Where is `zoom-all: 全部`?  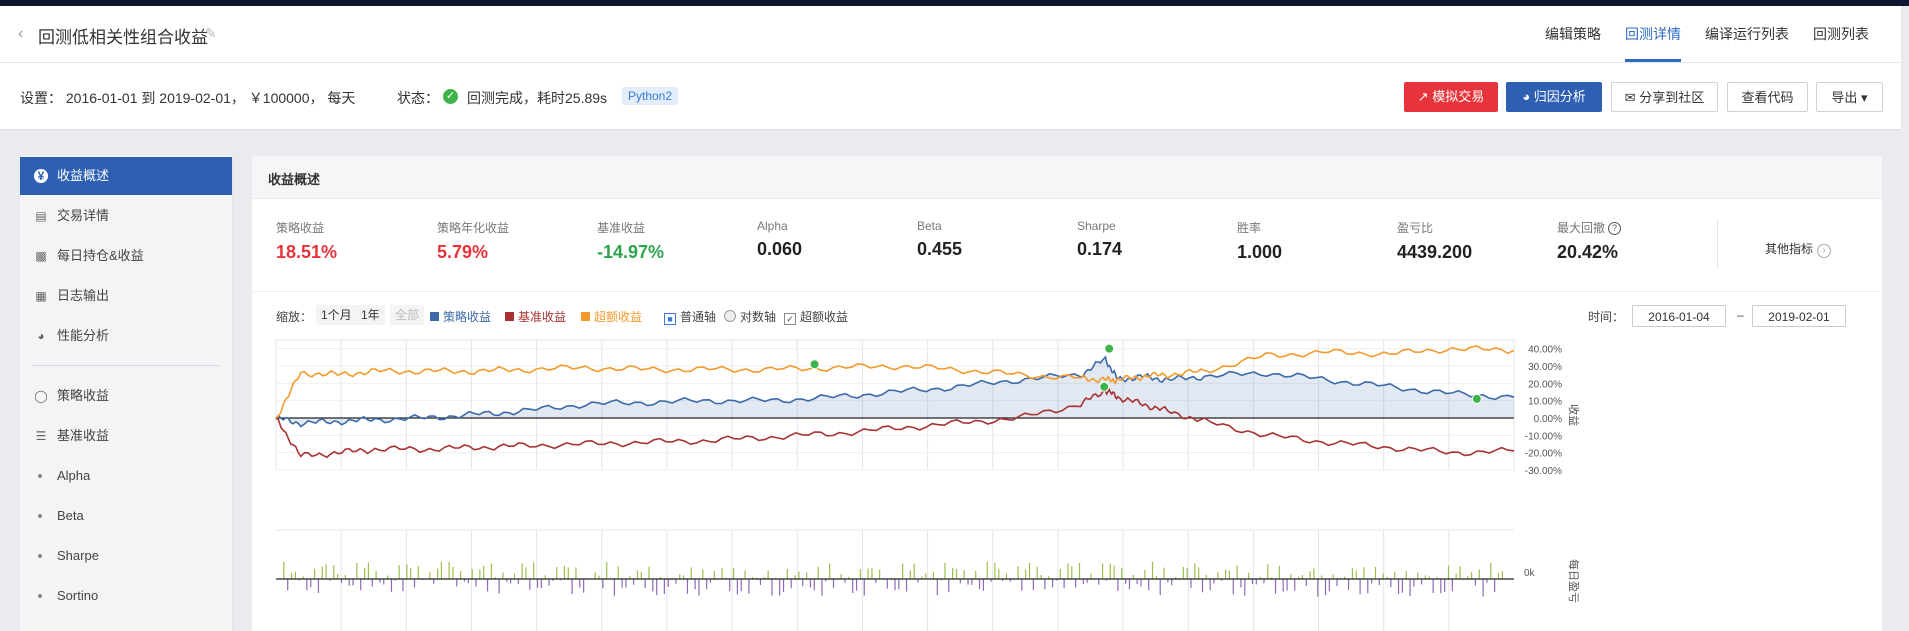
zoom-all: 全部 is located at coordinates (407, 315).